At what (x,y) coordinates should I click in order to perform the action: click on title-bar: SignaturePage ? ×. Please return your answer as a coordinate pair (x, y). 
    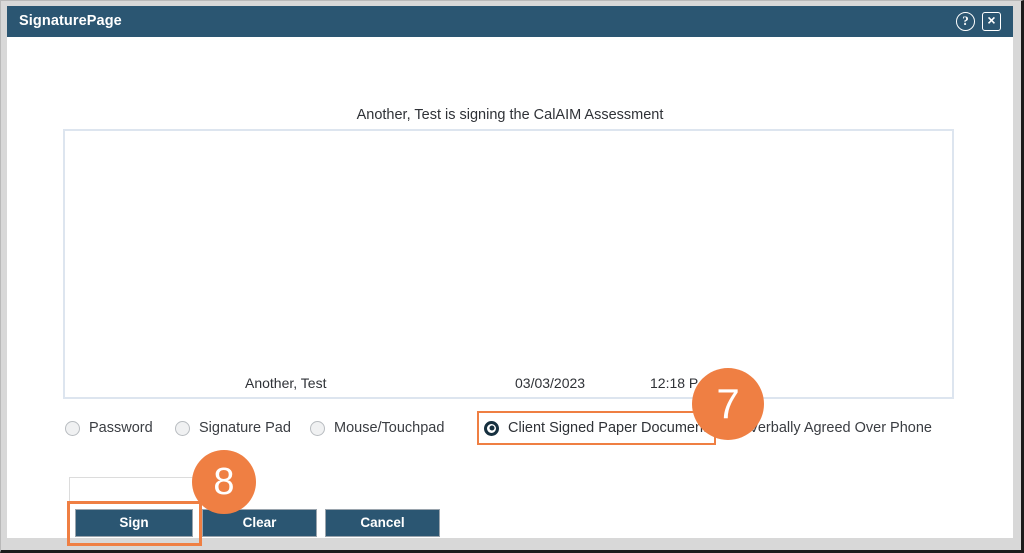
    Looking at the image, I should click on (510, 21).